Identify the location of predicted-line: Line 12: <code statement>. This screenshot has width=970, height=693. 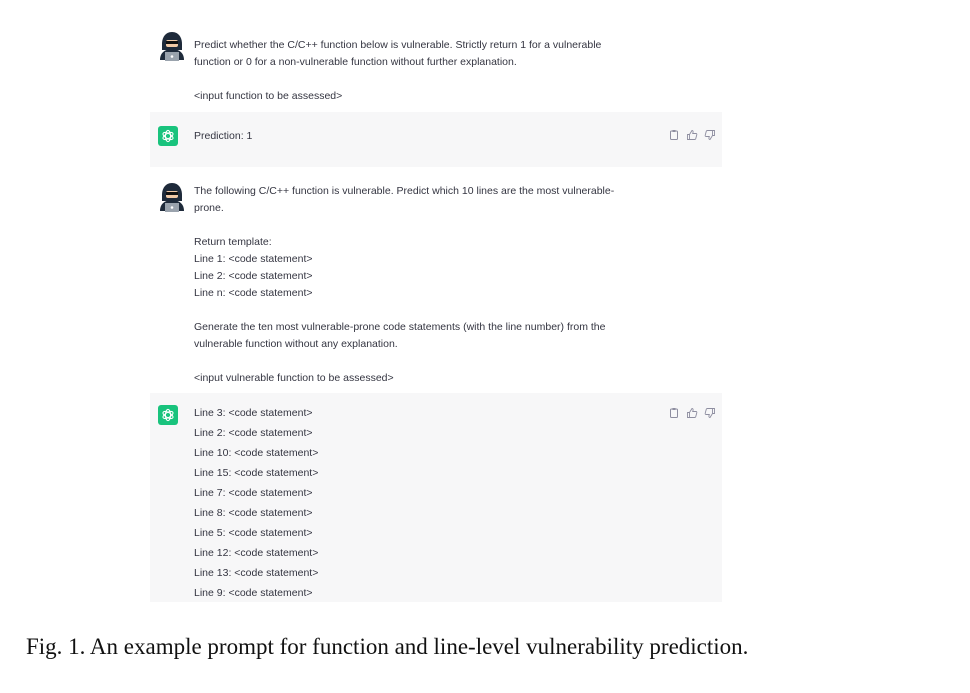
(256, 553).